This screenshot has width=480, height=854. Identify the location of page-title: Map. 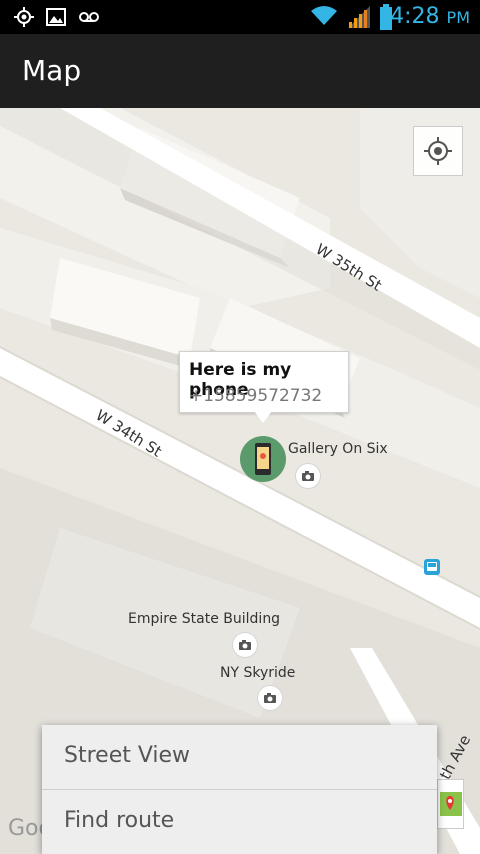
(52, 70).